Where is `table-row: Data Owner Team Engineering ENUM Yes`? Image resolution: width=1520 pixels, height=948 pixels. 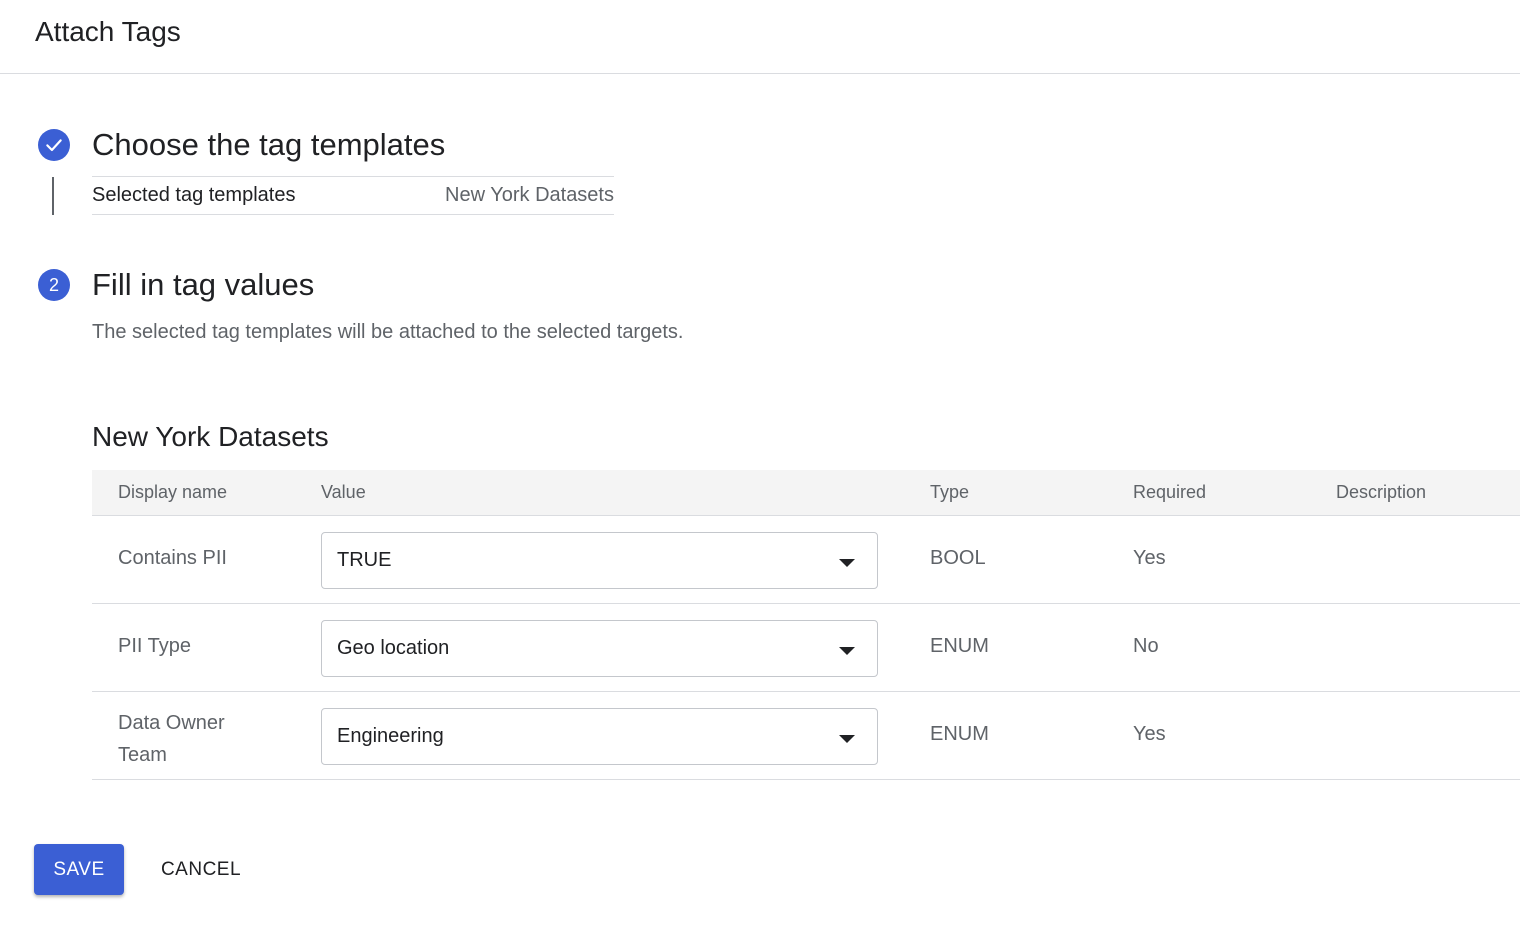
table-row: Data Owner Team Engineering ENUM Yes is located at coordinates (806, 736).